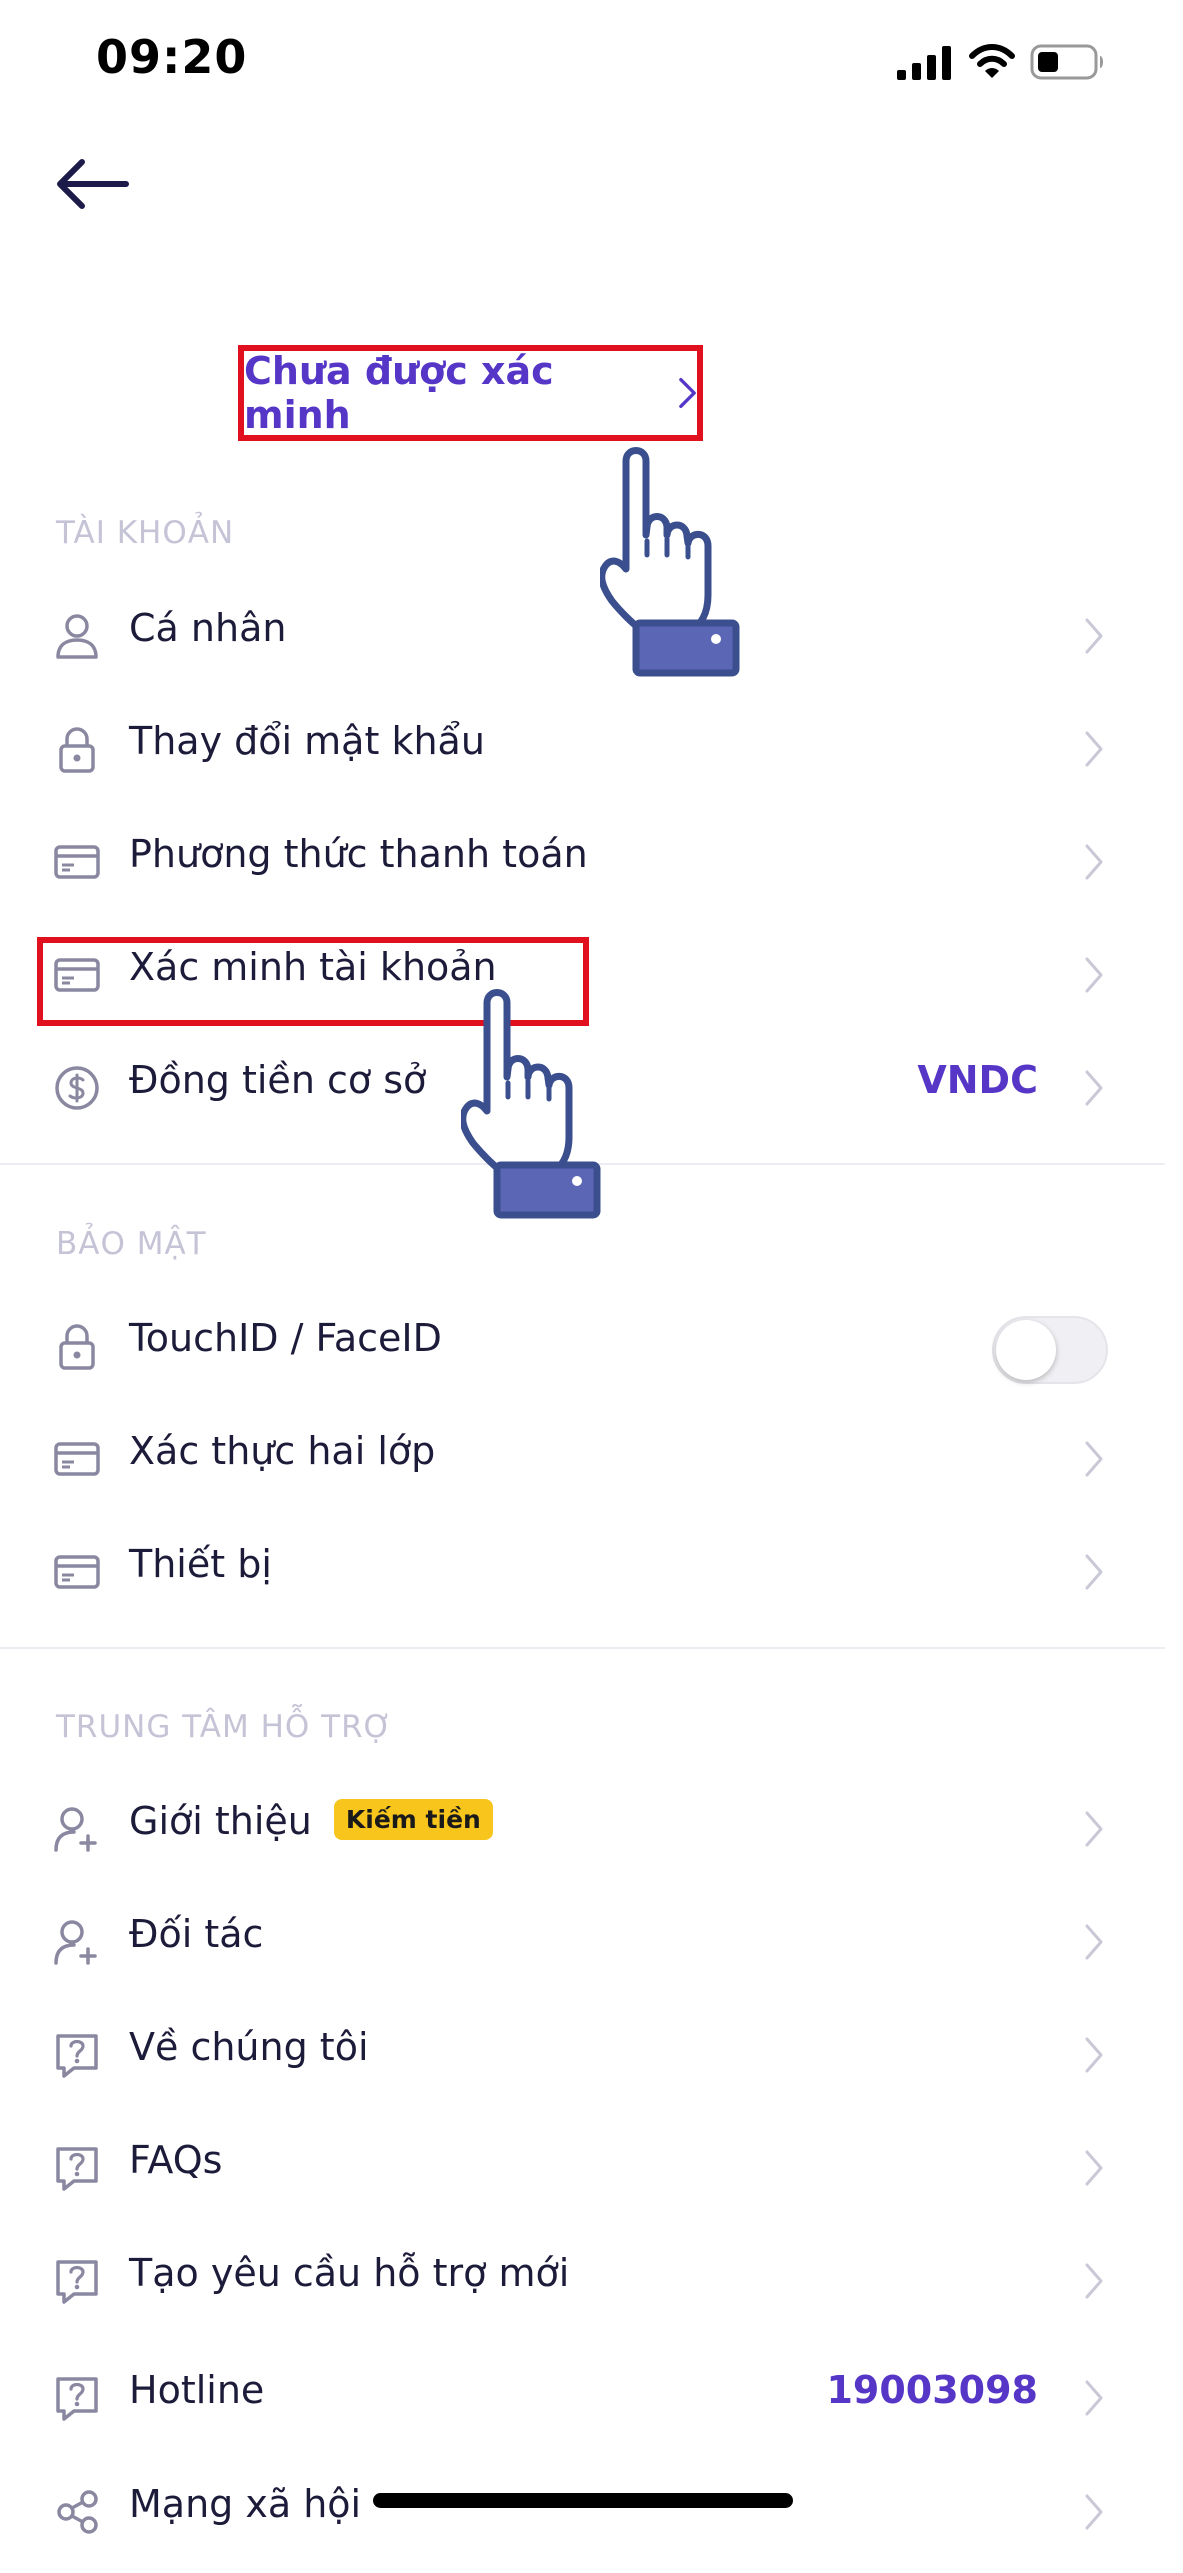  Describe the element at coordinates (249, 2047) in the screenshot. I see `menu-item-label: Về chúng tôi` at that location.